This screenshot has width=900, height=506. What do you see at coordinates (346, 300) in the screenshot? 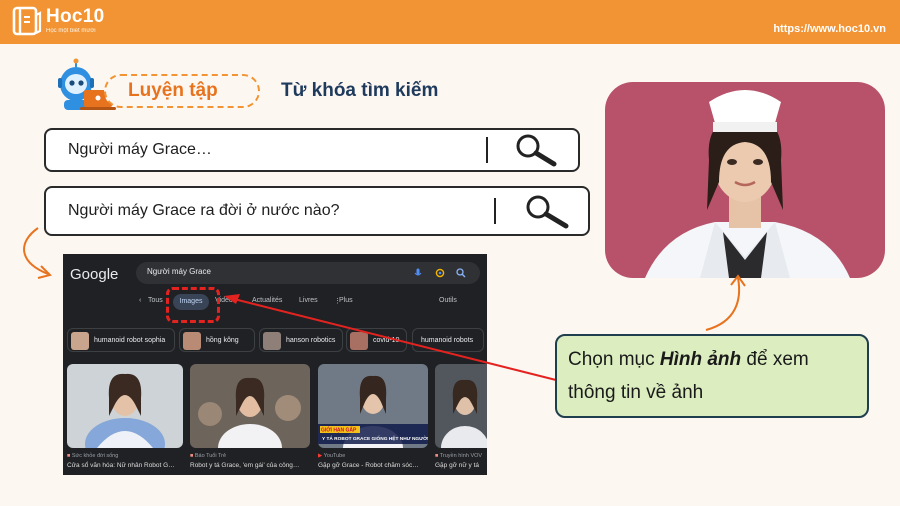
I see `tab-more: Plus` at bounding box center [346, 300].